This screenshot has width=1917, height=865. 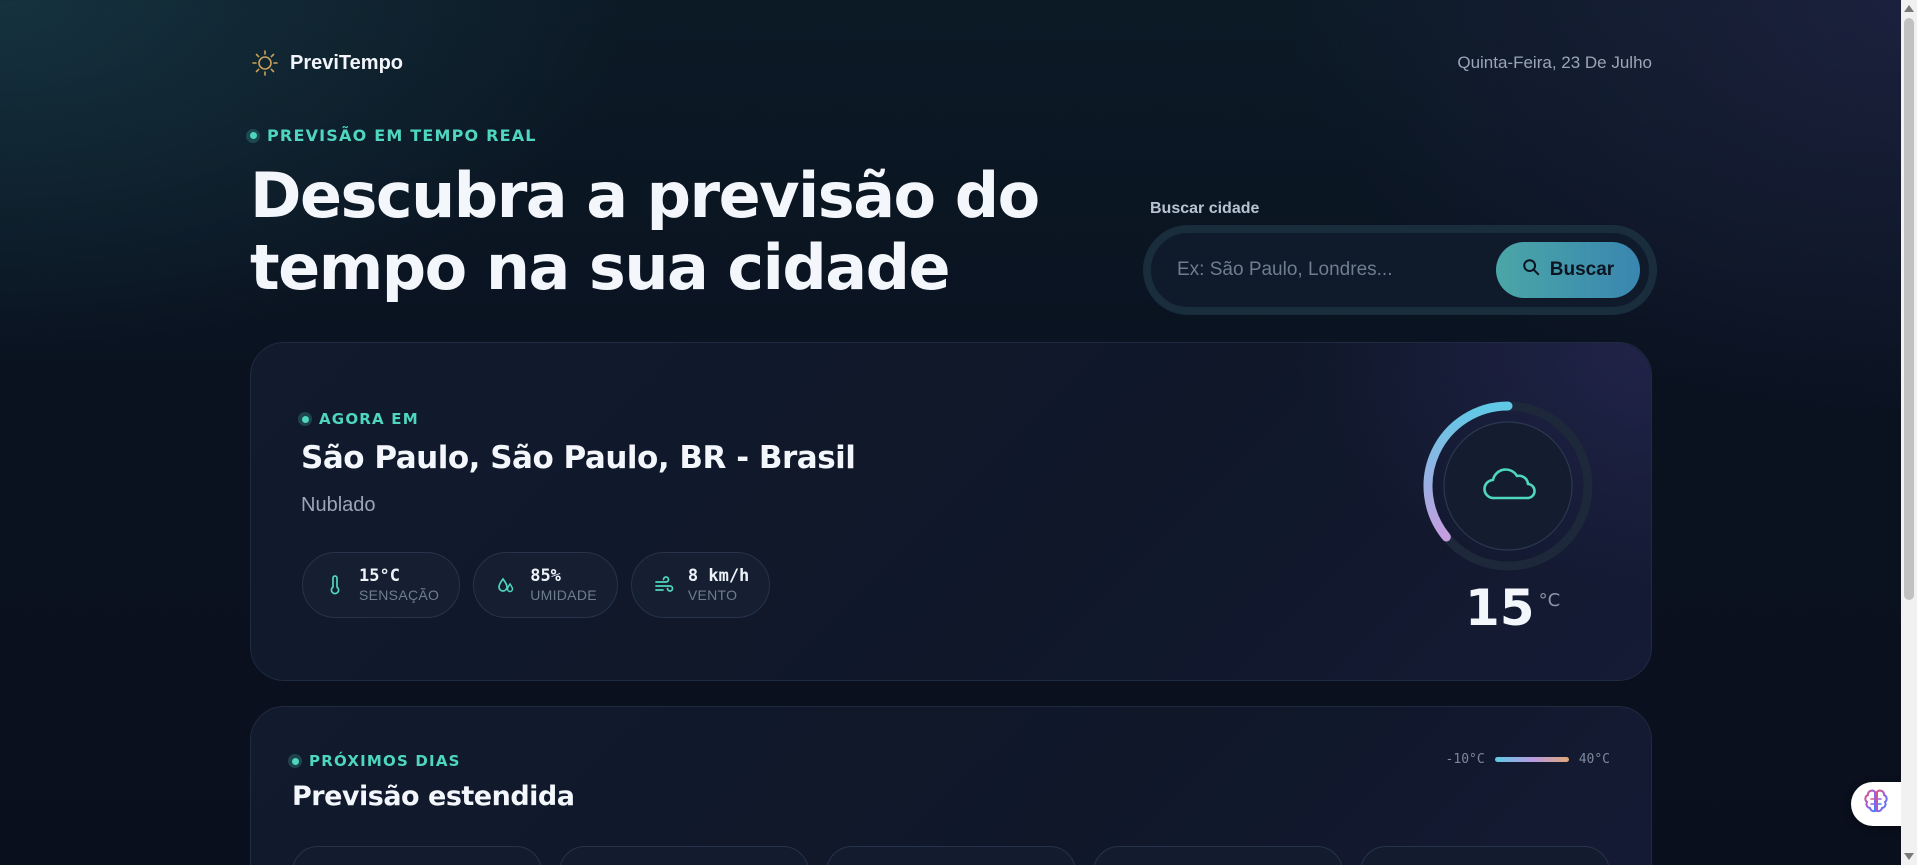 What do you see at coordinates (578, 458) in the screenshot?
I see `current-city: São Paulo, São Paulo, BR - Brasil` at bounding box center [578, 458].